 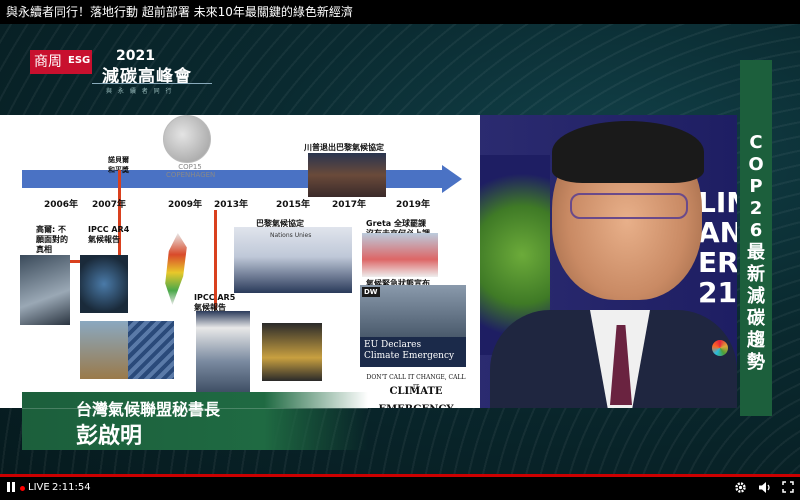 I want to click on logo-subtitle: 與 永 續 者 同 行, so click(x=140, y=91).